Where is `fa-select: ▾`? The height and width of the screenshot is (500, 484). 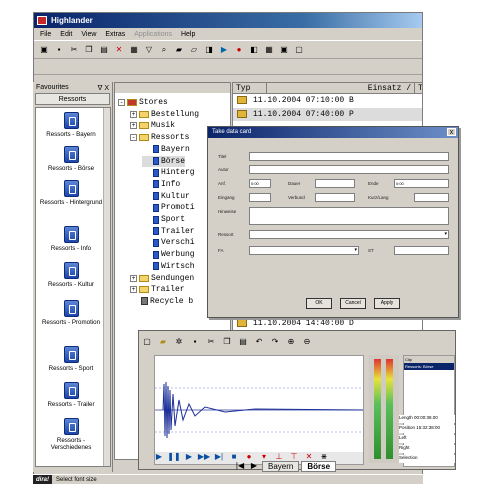
fa-select: ▾ is located at coordinates (304, 250).